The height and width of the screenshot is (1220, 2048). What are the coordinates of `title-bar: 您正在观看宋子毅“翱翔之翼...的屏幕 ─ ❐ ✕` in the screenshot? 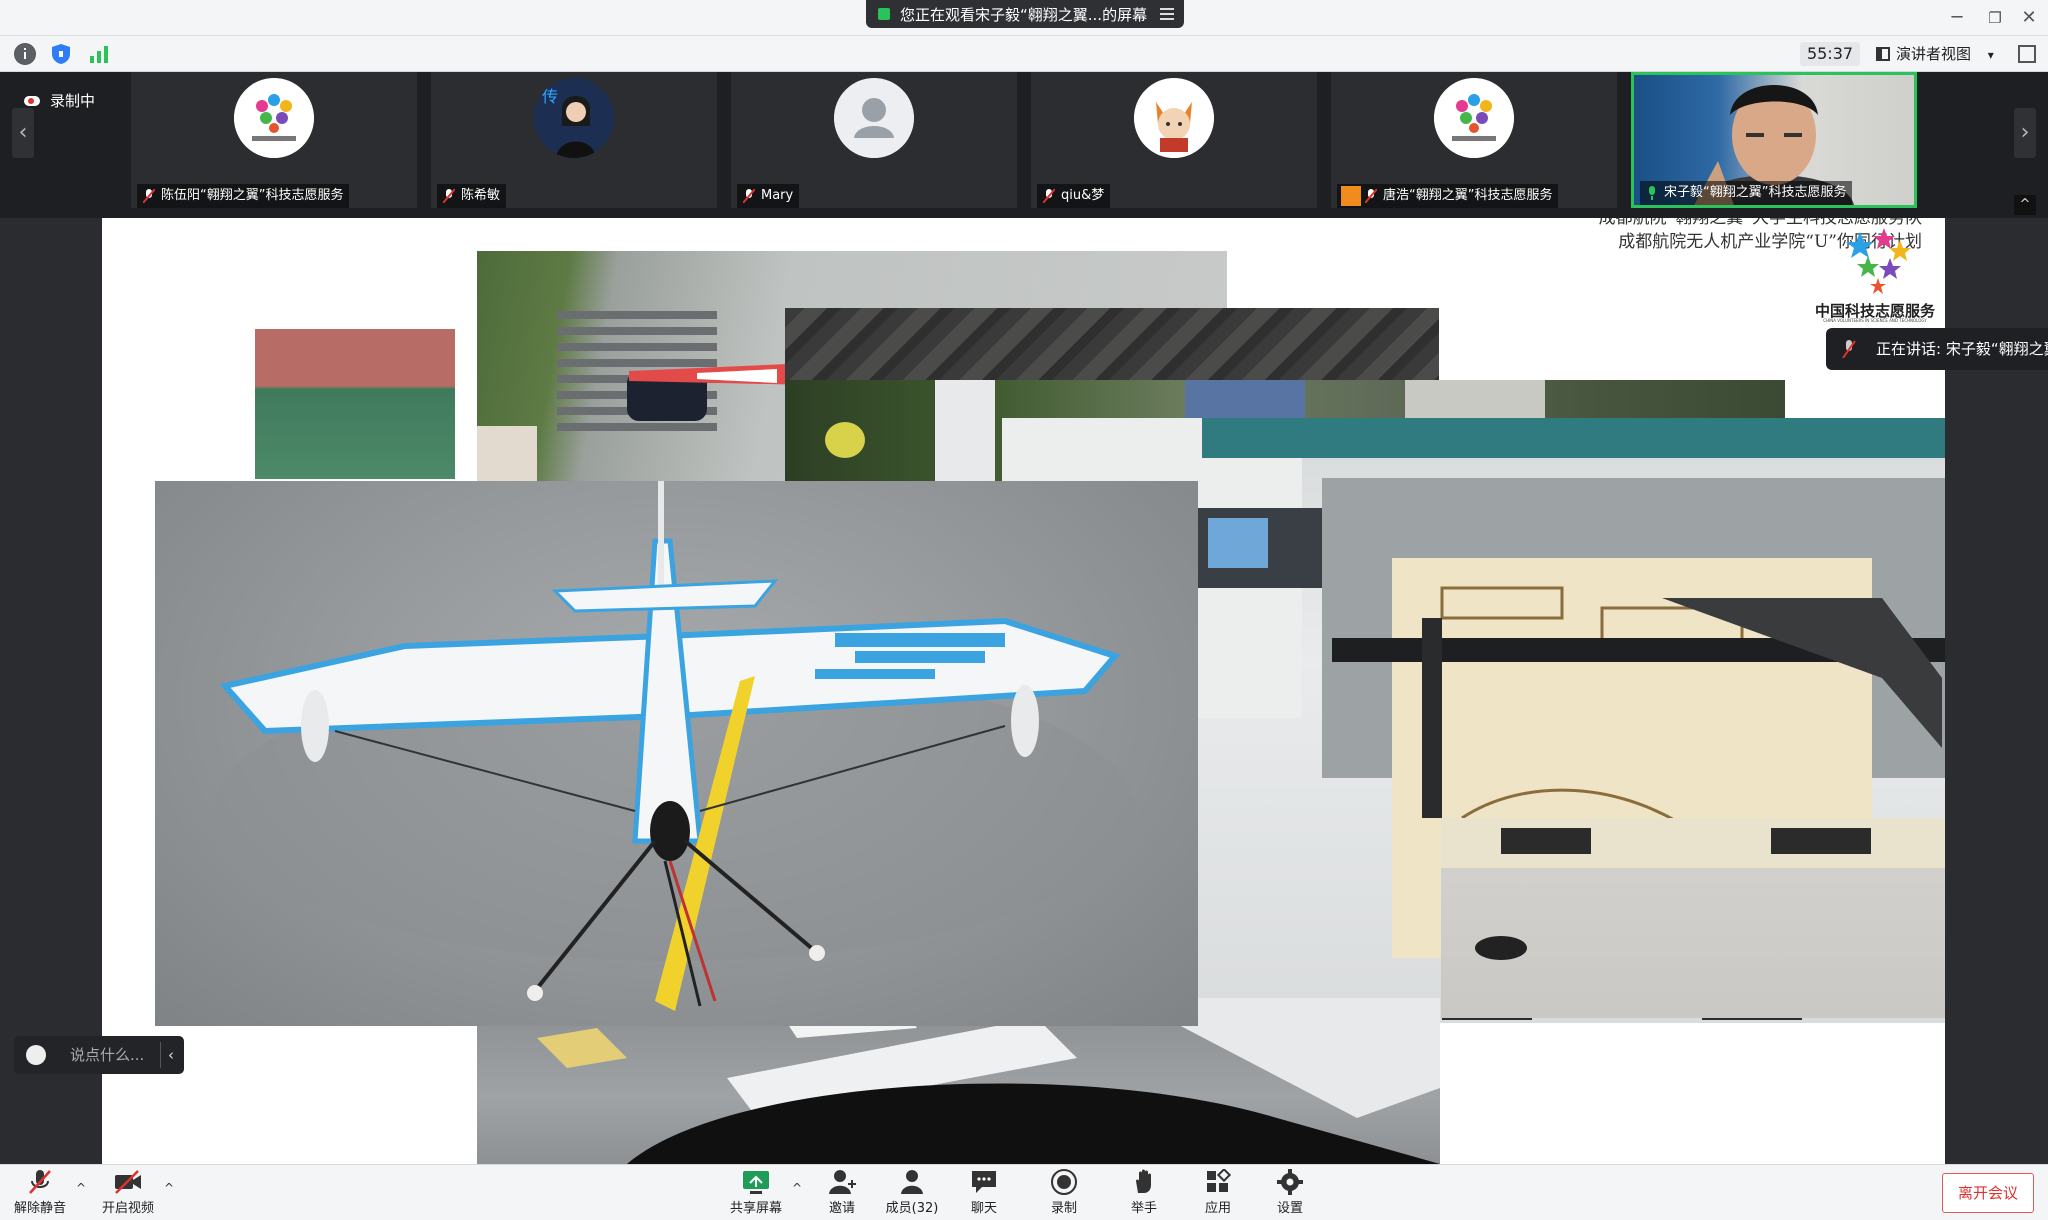 It's located at (1024, 18).